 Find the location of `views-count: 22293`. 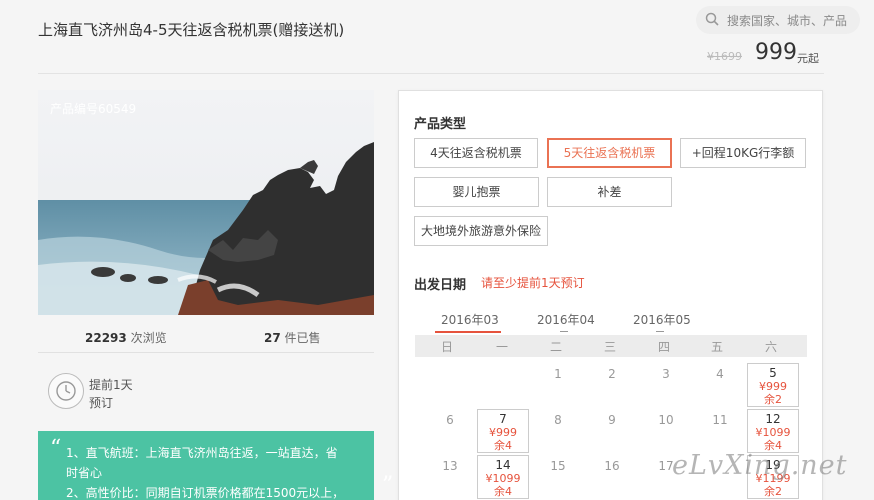

views-count: 22293 is located at coordinates (106, 338).